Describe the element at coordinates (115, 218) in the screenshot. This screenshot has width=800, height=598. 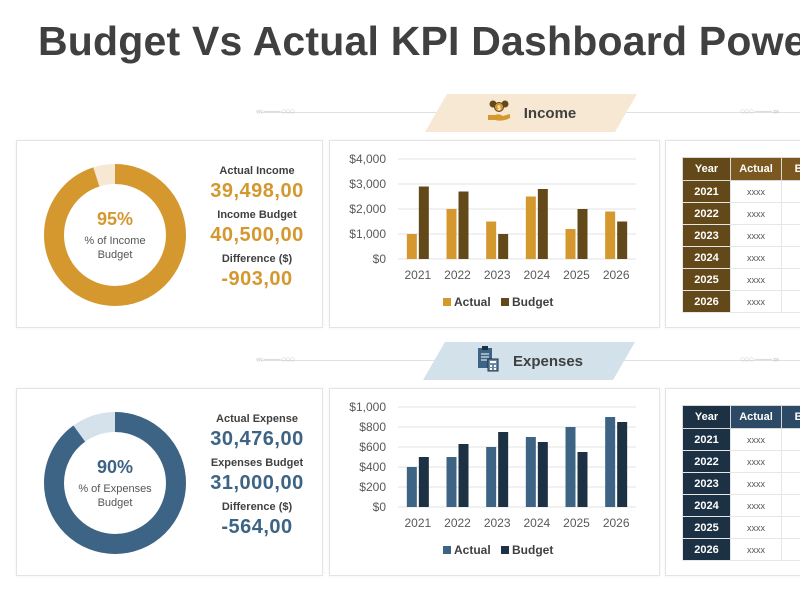
I see `donut-percent: 95%` at that location.